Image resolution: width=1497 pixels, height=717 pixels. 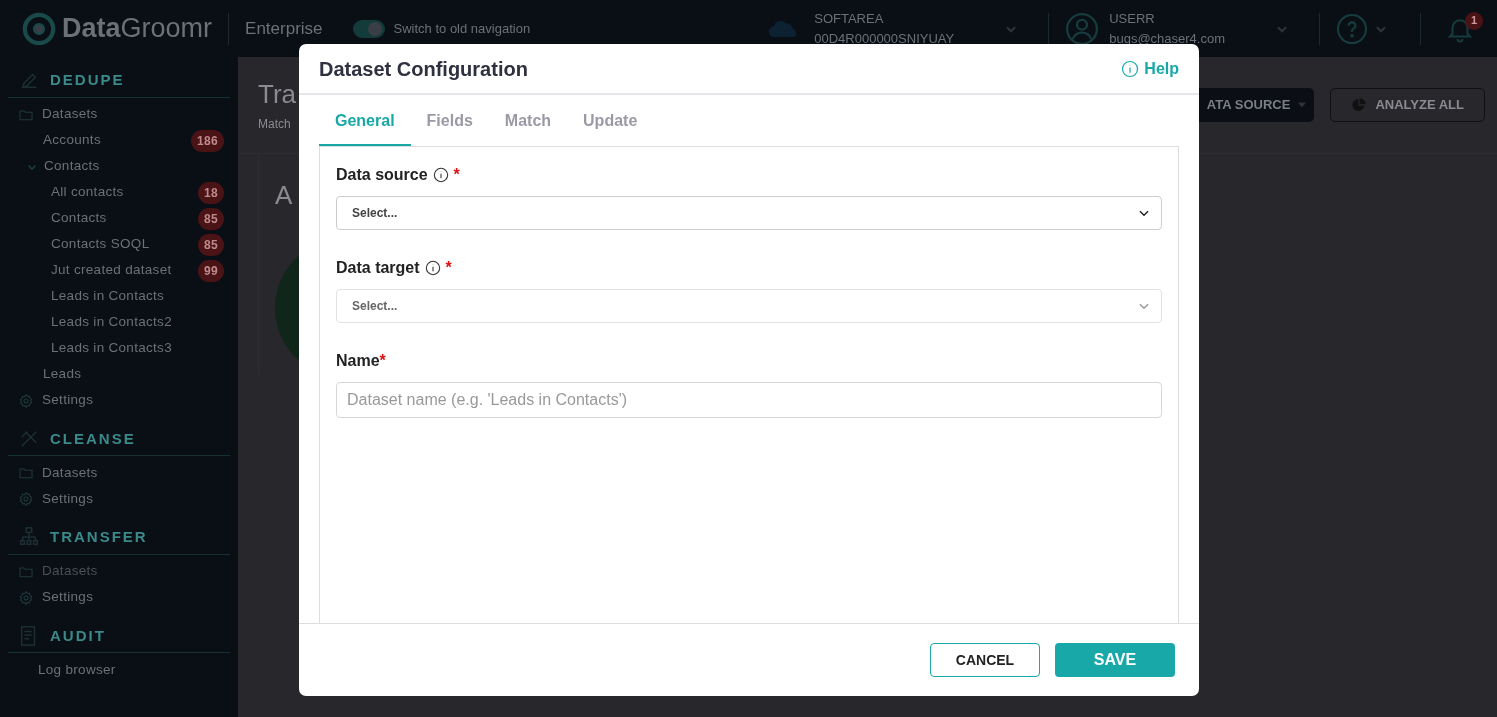 What do you see at coordinates (365, 123) in the screenshot?
I see `tab: General` at bounding box center [365, 123].